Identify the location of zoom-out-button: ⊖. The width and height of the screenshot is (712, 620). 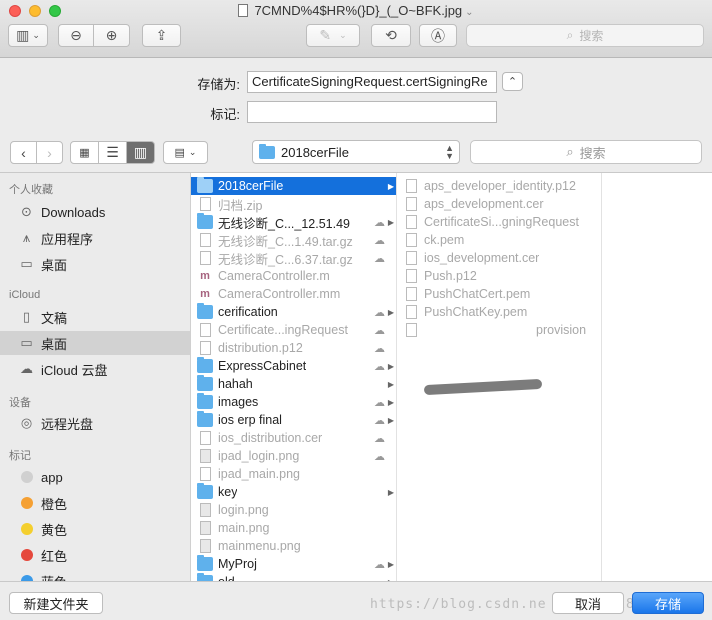
(76, 35).